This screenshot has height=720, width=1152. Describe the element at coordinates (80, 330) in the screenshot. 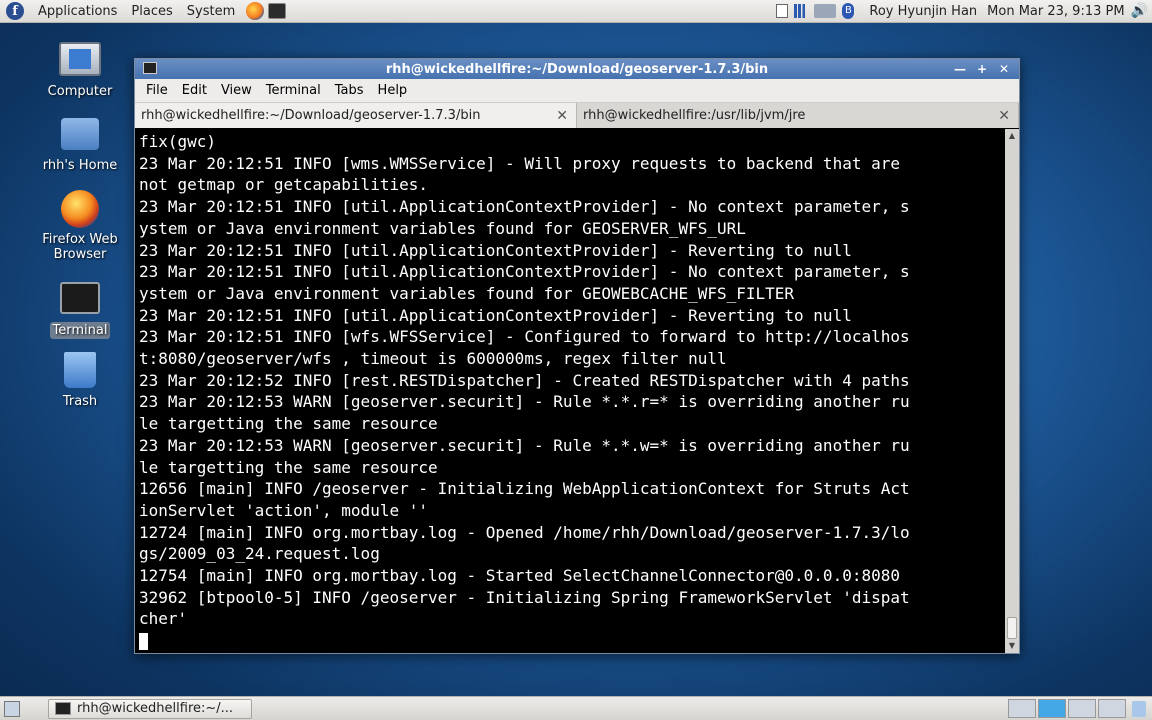

I see `desktop-icon-label: Terminal` at that location.